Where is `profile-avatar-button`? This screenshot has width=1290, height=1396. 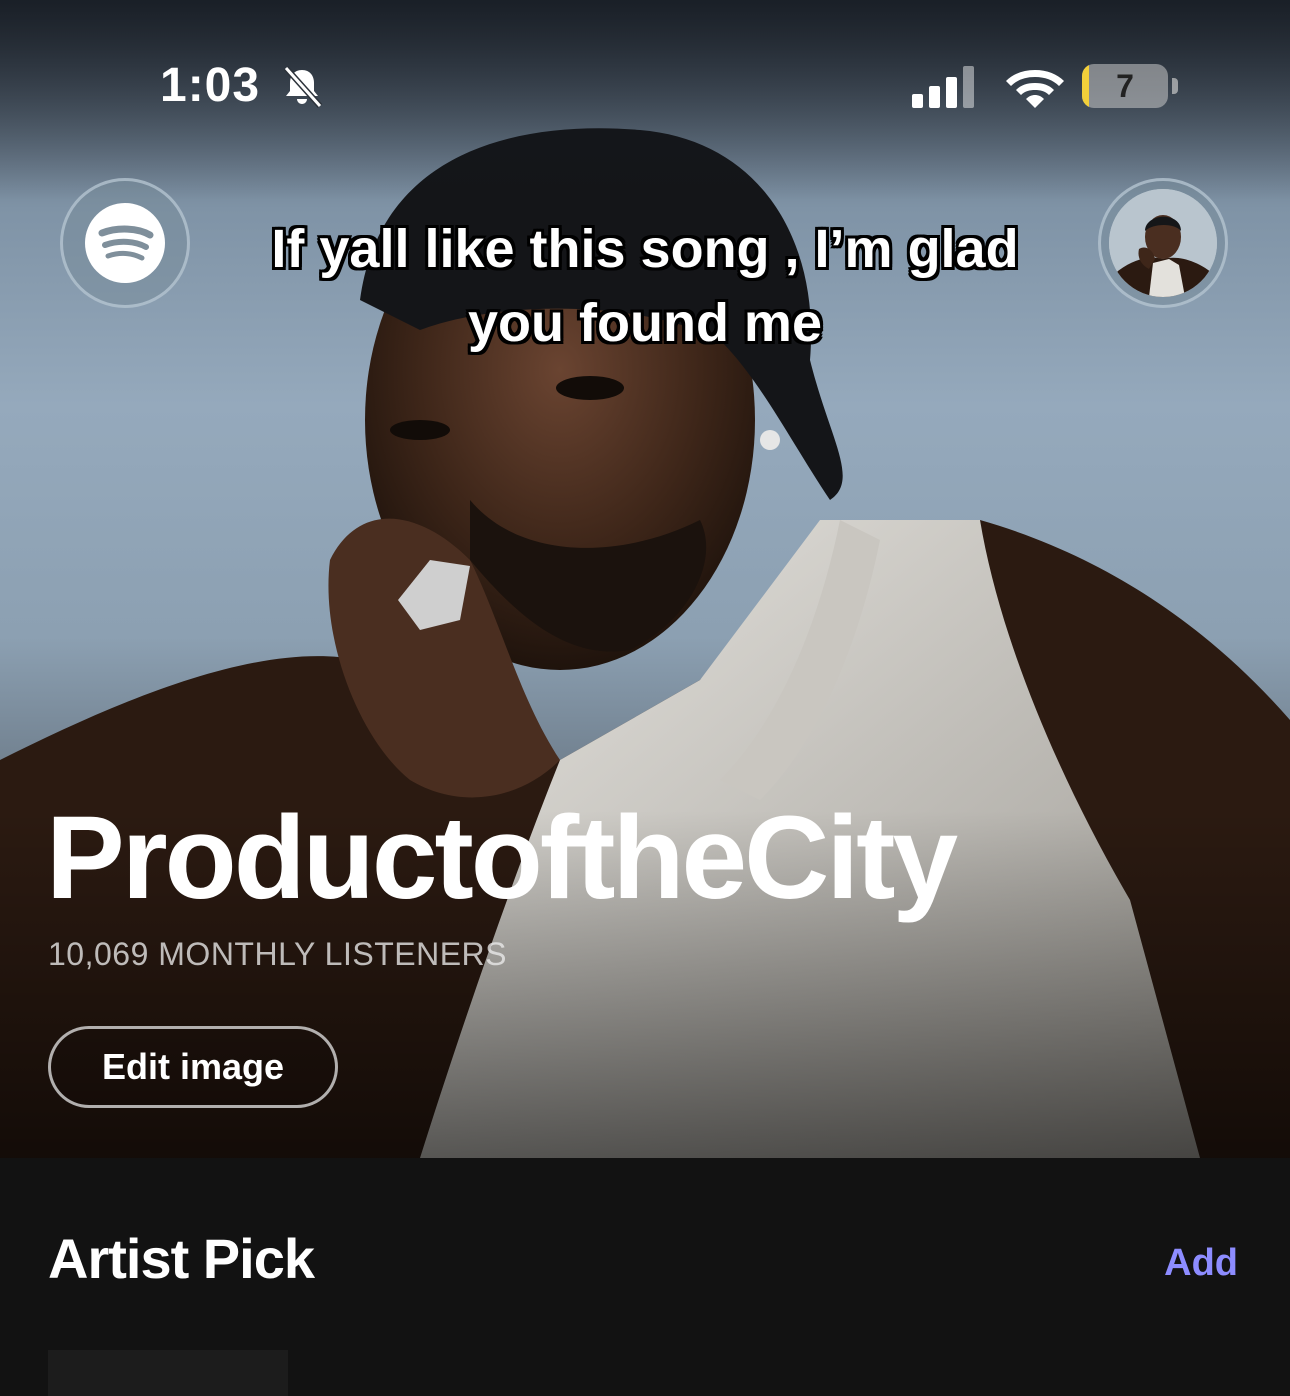 profile-avatar-button is located at coordinates (1163, 243).